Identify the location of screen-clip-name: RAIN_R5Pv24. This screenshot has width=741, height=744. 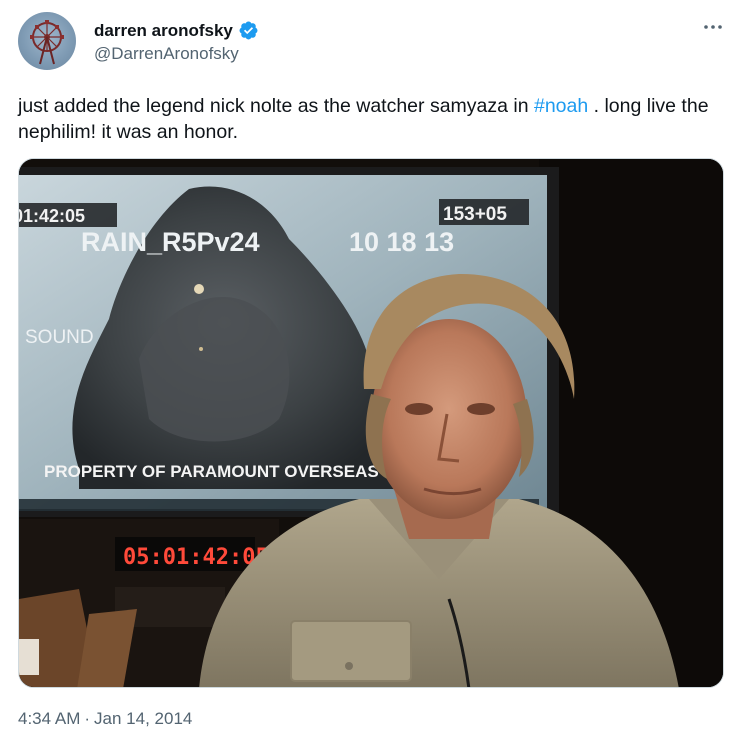
(170, 242).